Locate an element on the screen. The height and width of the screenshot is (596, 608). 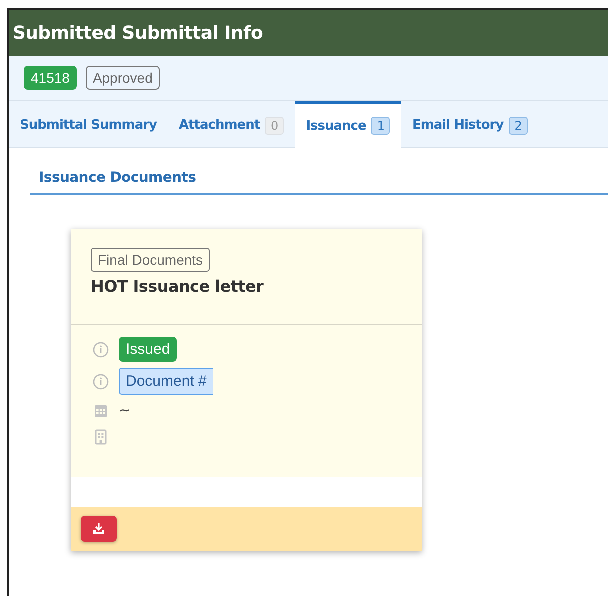
status-badge: Issued is located at coordinates (148, 349).